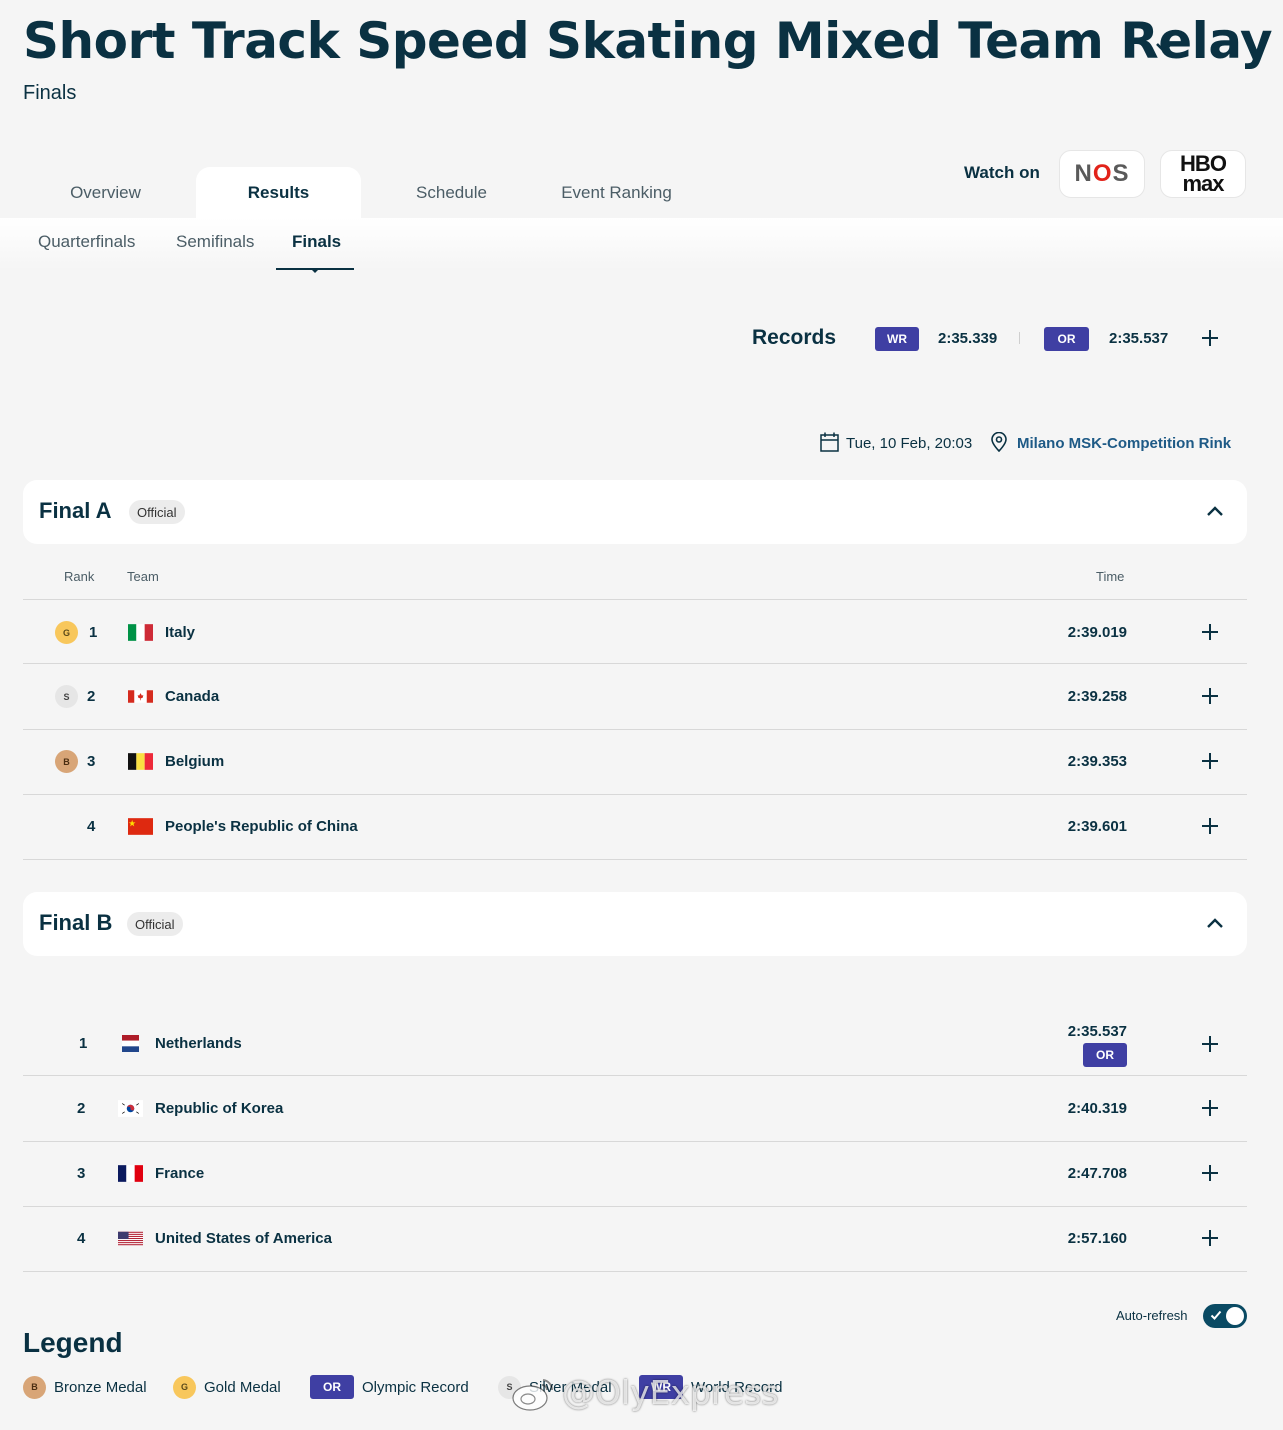  Describe the element at coordinates (635, 762) in the screenshot. I see `table-row: B 3 Belgium 2:39.353` at that location.